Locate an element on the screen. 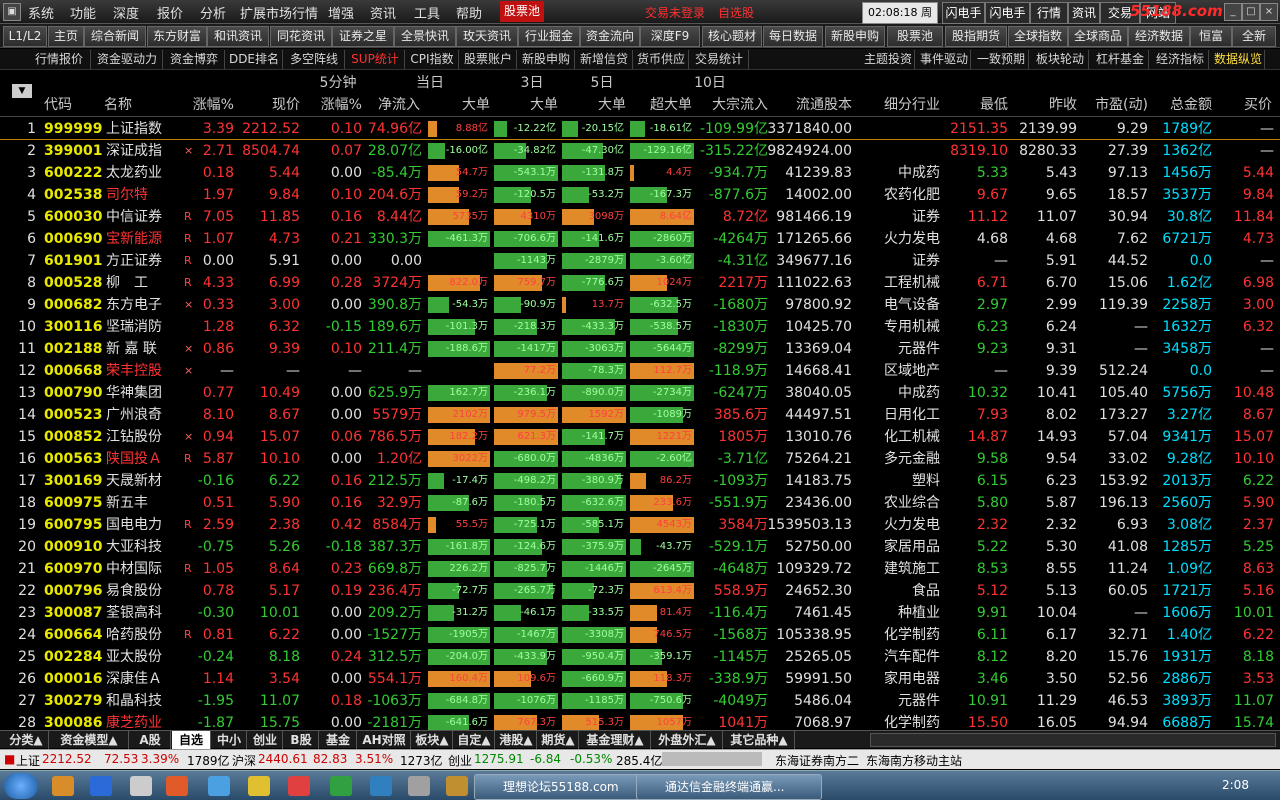  toolbar-button: 深度F9 is located at coordinates (670, 36).